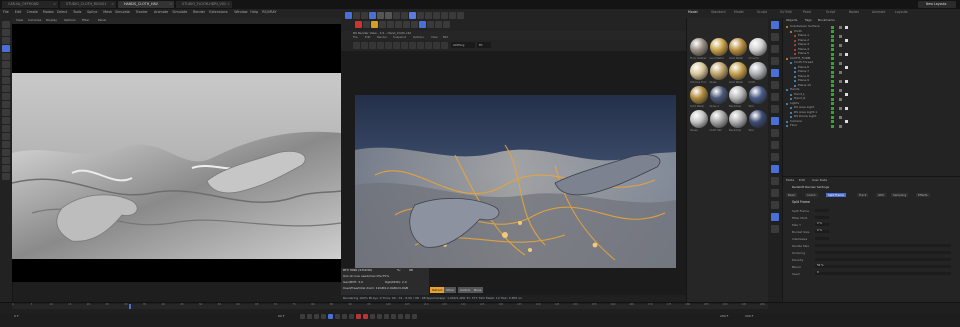 This screenshot has width=960, height=327. Describe the element at coordinates (412, 45) in the screenshot. I see `region-icon` at that location.